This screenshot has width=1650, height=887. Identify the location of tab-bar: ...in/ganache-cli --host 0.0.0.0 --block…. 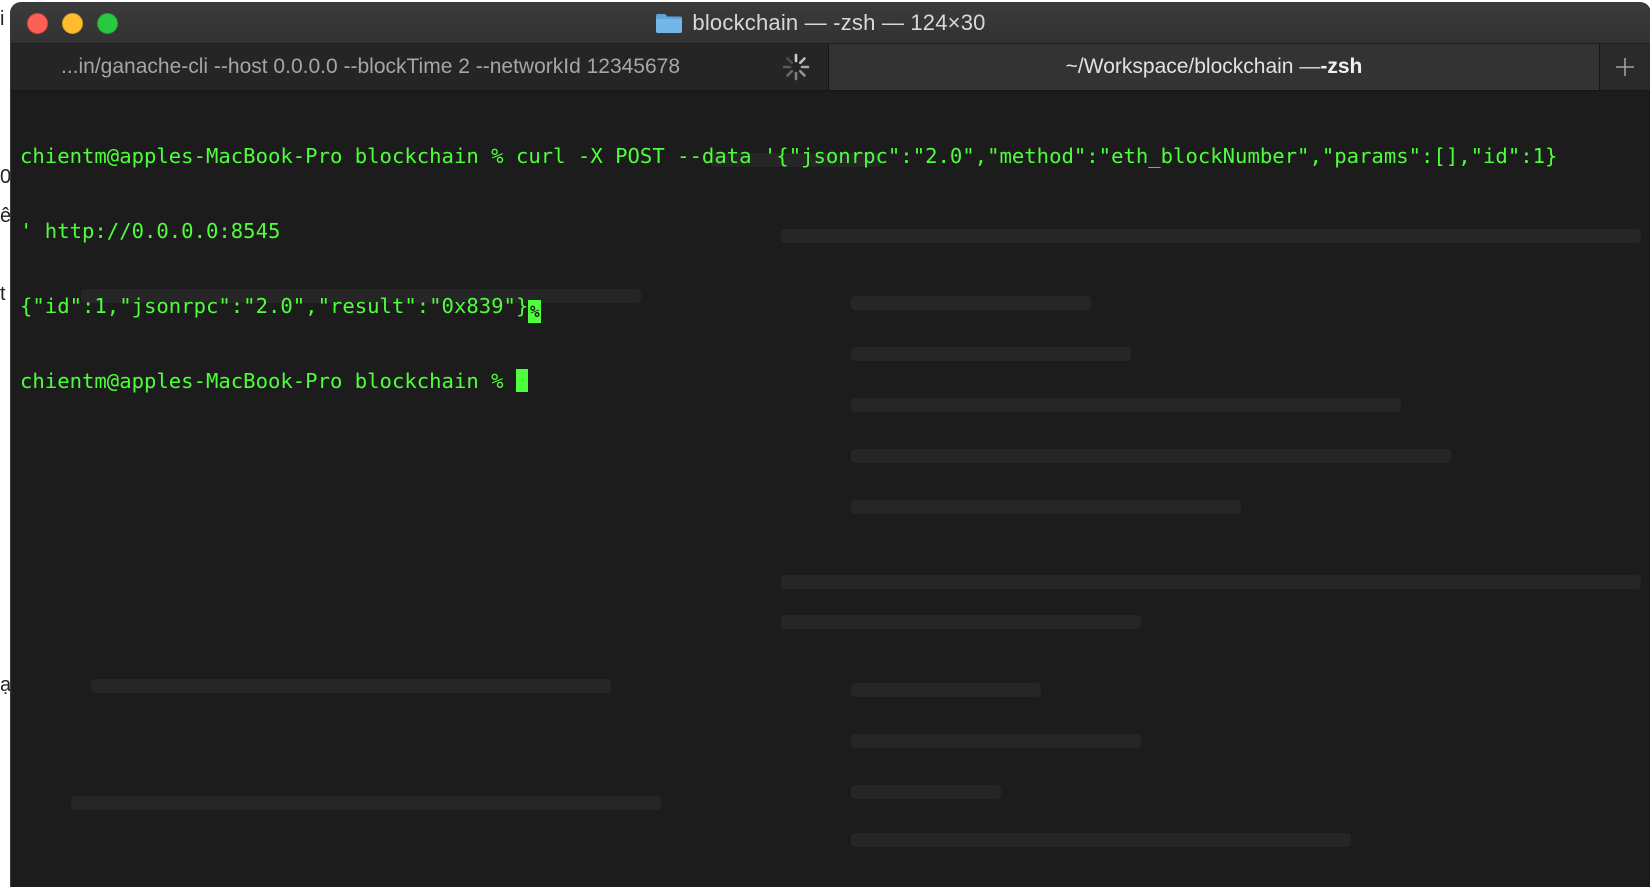
(830, 67).